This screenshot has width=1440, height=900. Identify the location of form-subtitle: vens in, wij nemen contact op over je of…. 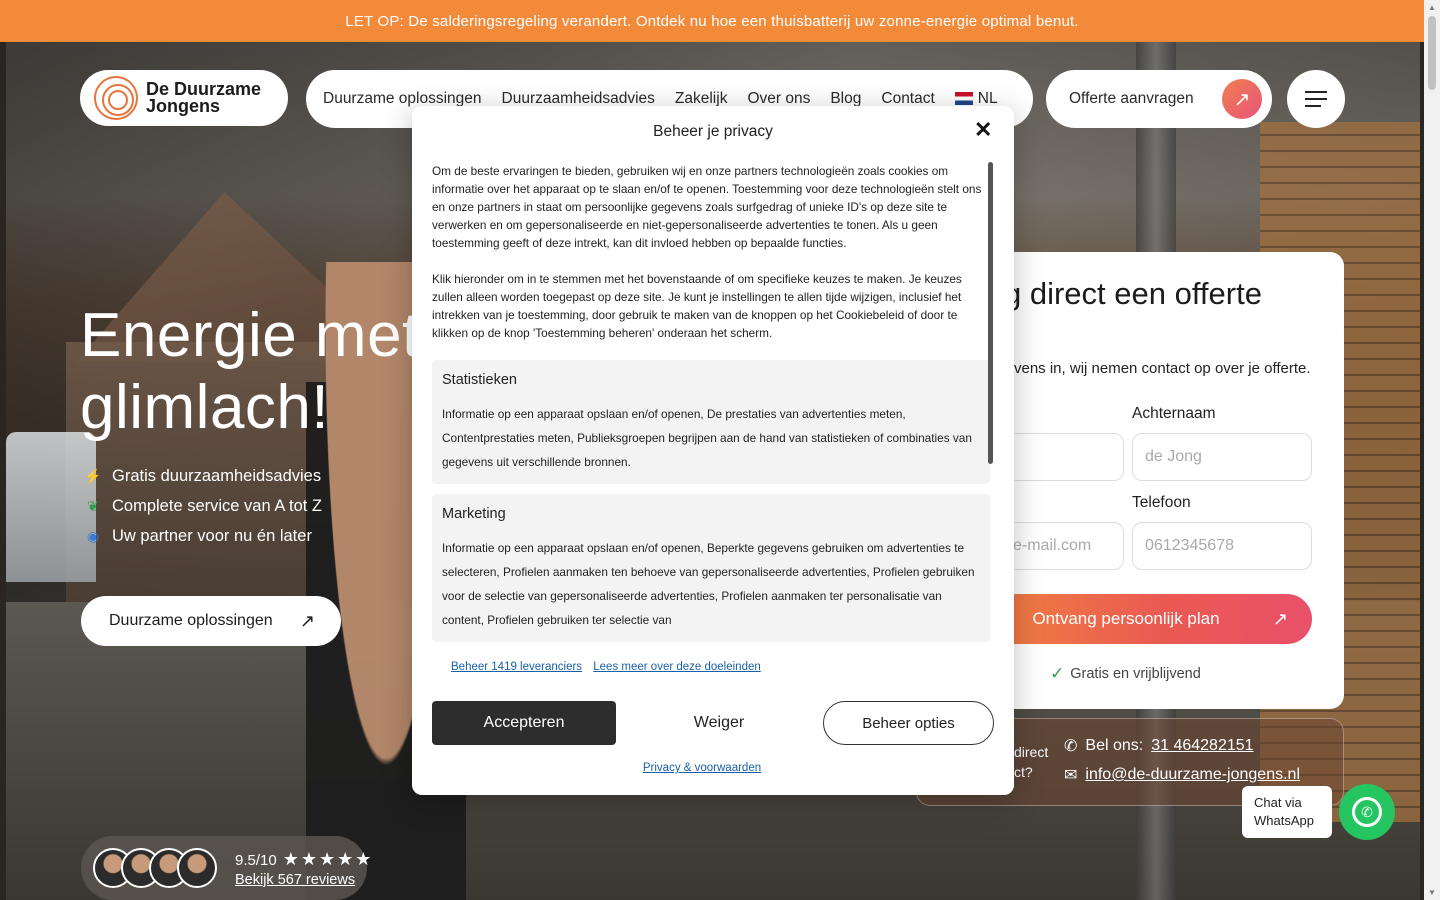
(1162, 368).